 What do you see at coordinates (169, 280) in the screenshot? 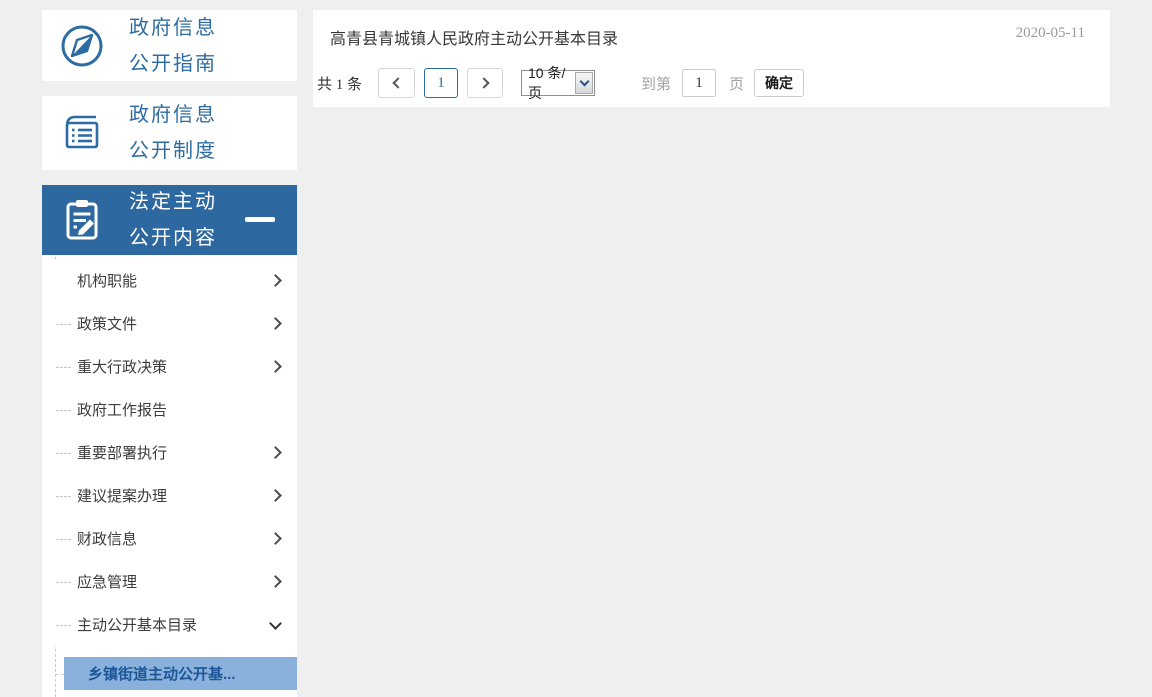
I see `sidebar-submenu-item: 机构职能` at bounding box center [169, 280].